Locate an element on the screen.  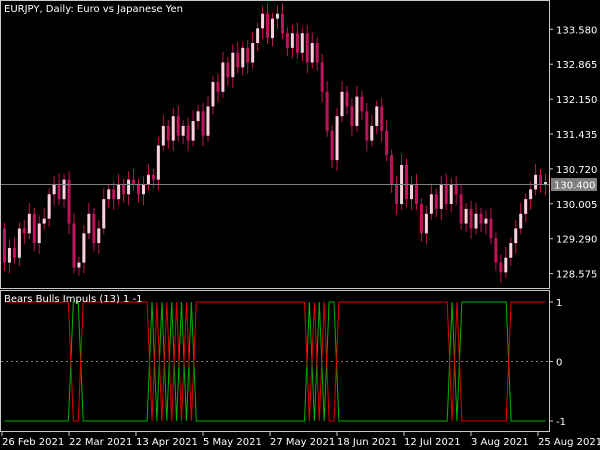
time-tick-label: 5 May 2021 is located at coordinates (232, 442).